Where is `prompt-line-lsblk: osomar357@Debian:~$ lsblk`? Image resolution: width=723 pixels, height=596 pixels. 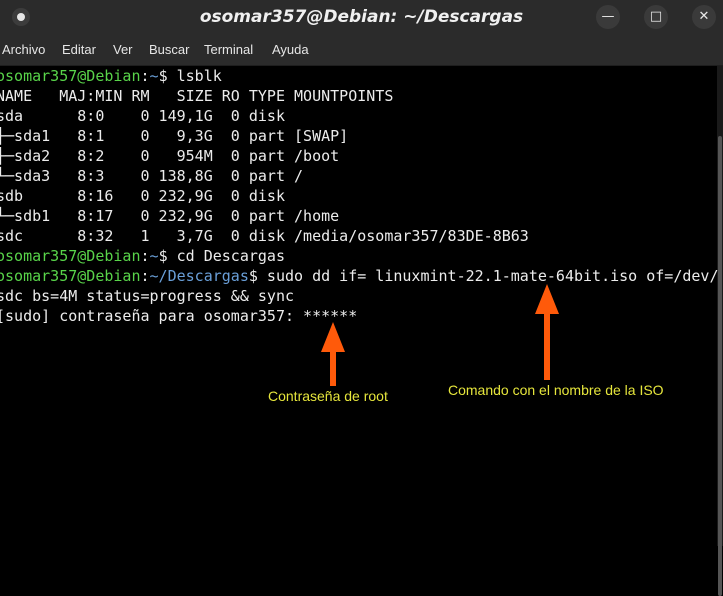
prompt-line-lsblk: osomar357@Debian:~$ lsblk is located at coordinates (111, 76).